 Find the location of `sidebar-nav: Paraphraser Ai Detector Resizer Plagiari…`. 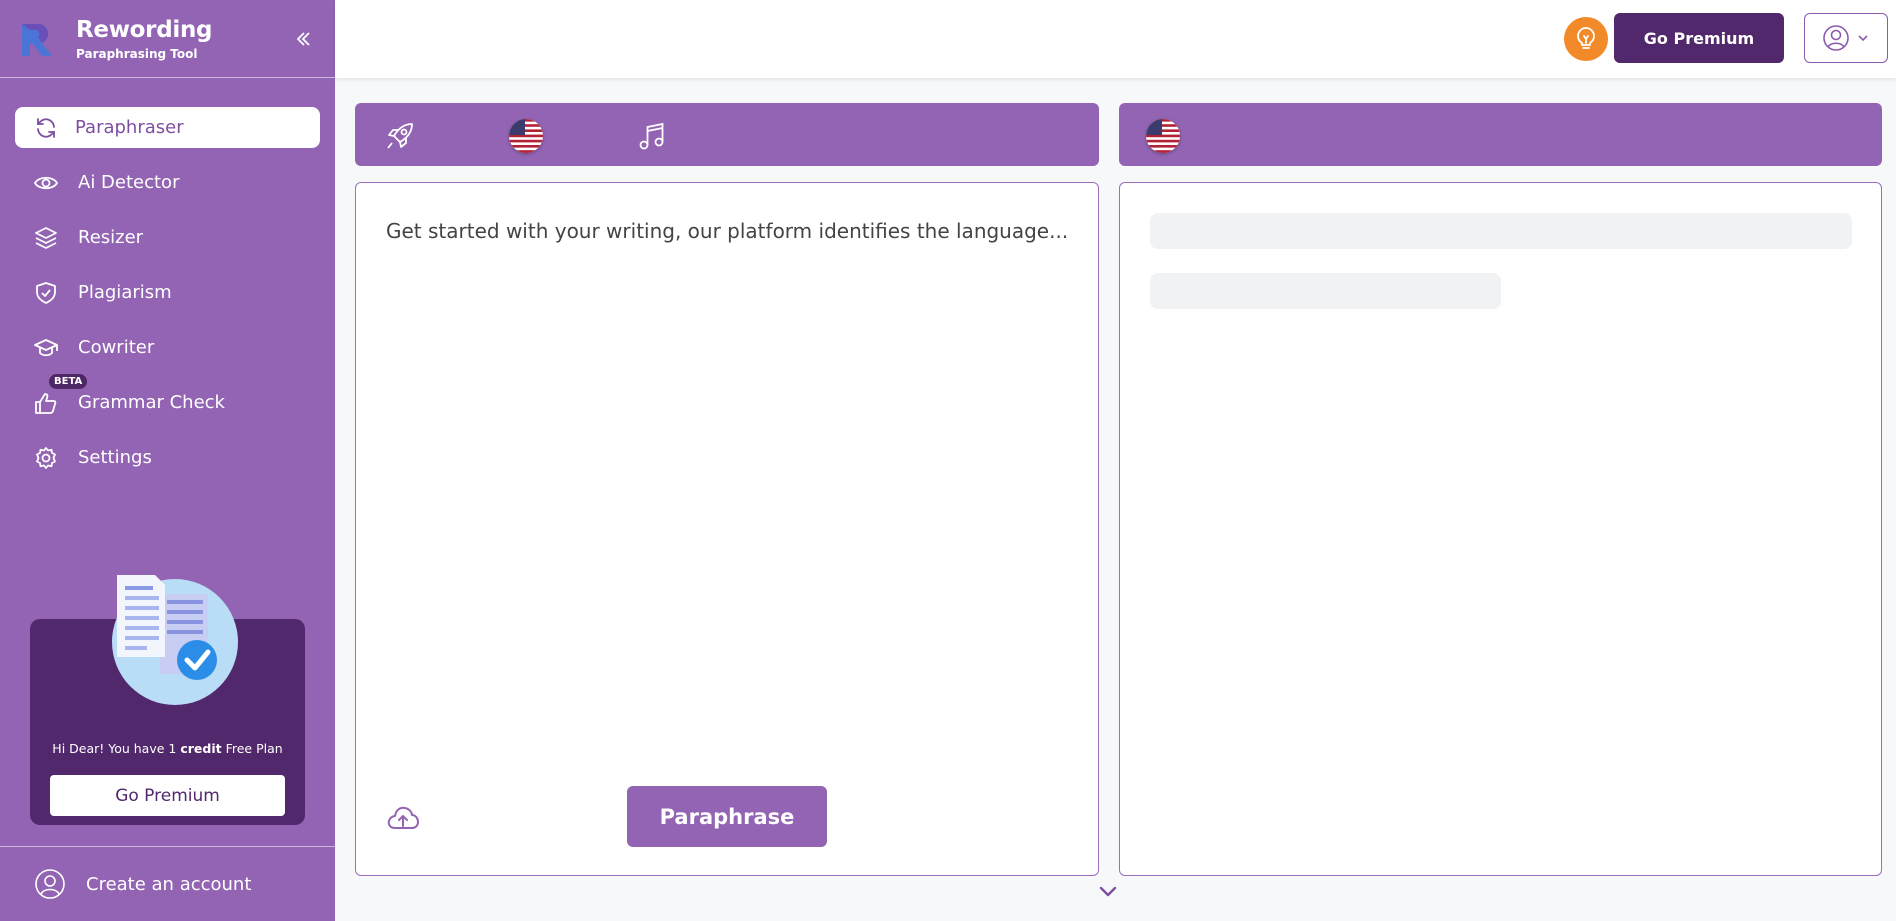

sidebar-nav: Paraphraser Ai Detector Resizer Plagiari… is located at coordinates (167, 292).